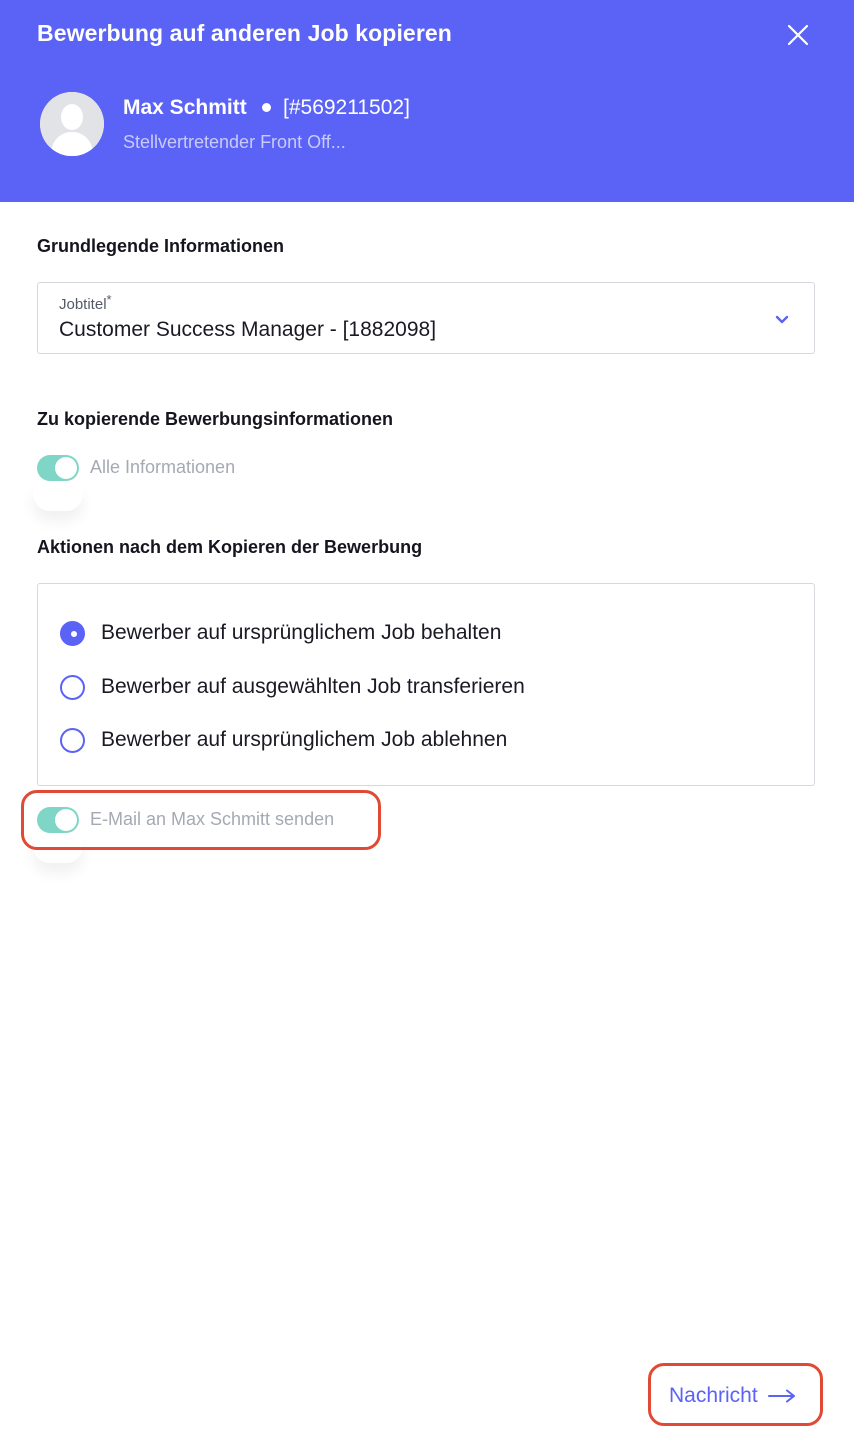  I want to click on option-reject-on-original-job: Bewerber auf ursprünglichem Job ablehnen, so click(283, 740).